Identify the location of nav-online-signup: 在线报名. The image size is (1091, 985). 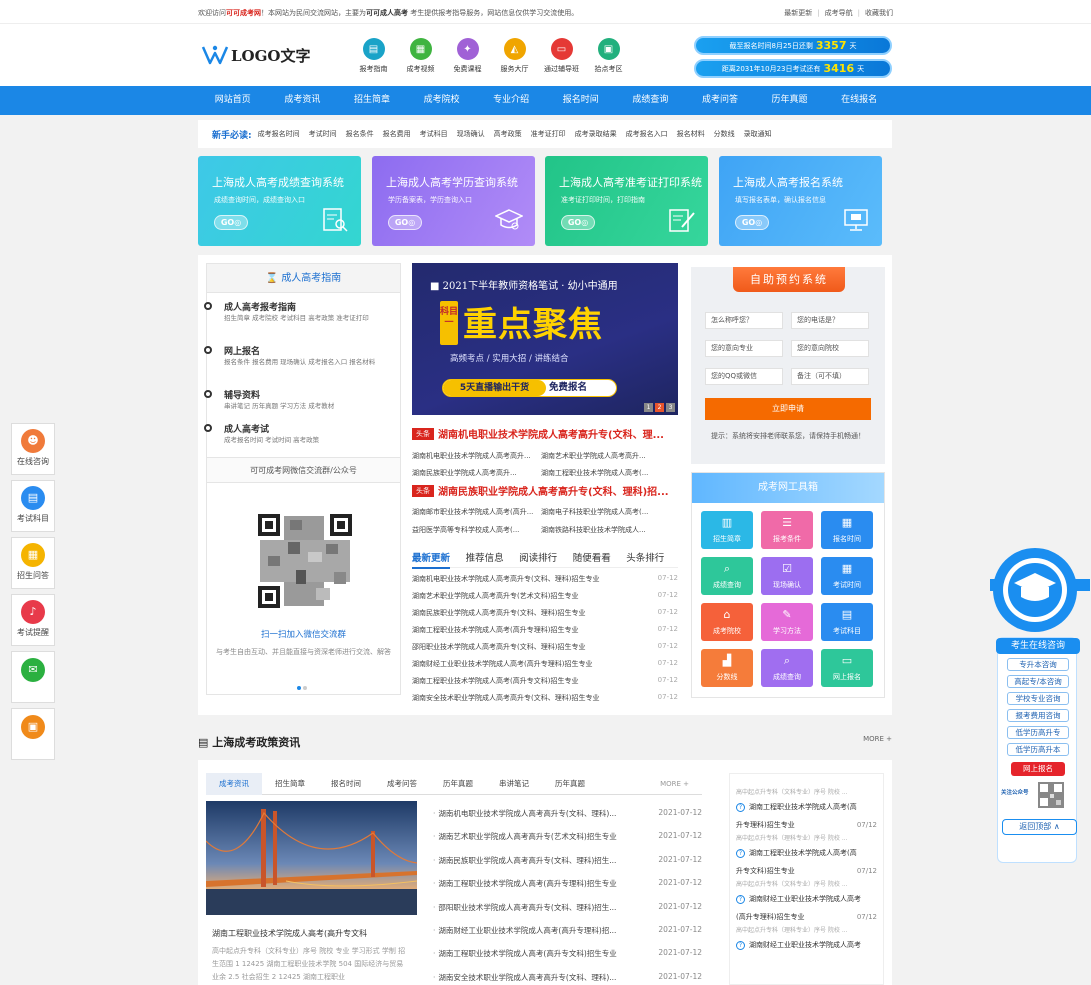
(859, 100).